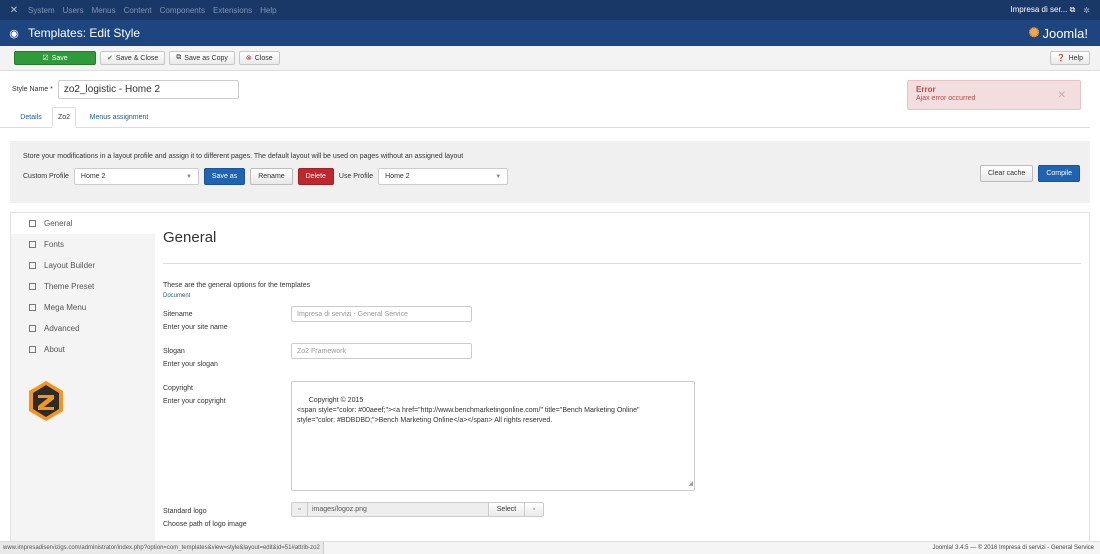  I want to click on help-label: Help, so click(1075, 58).